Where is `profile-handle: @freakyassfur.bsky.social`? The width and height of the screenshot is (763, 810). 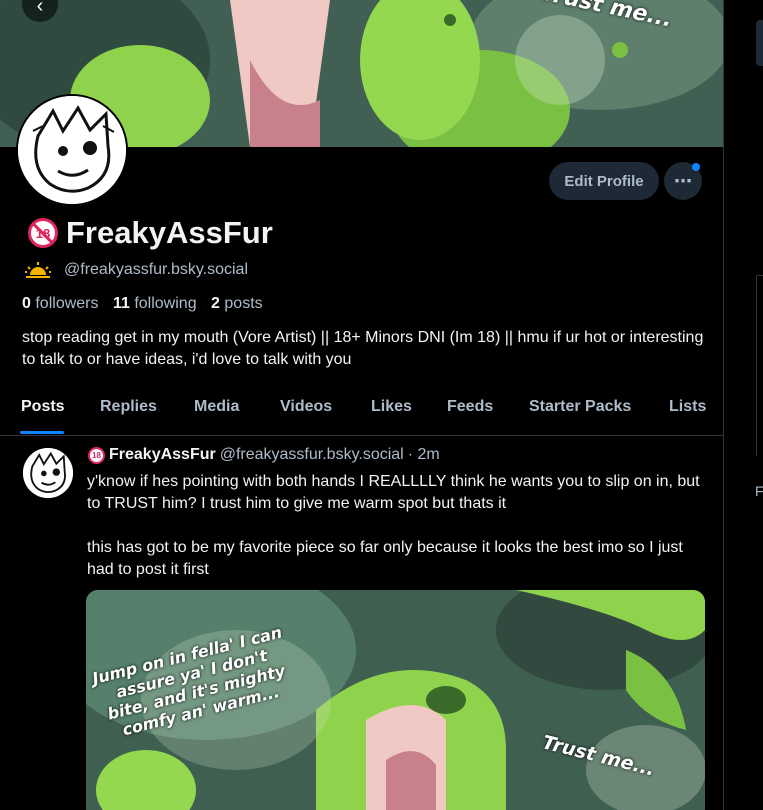 profile-handle: @freakyassfur.bsky.social is located at coordinates (156, 270).